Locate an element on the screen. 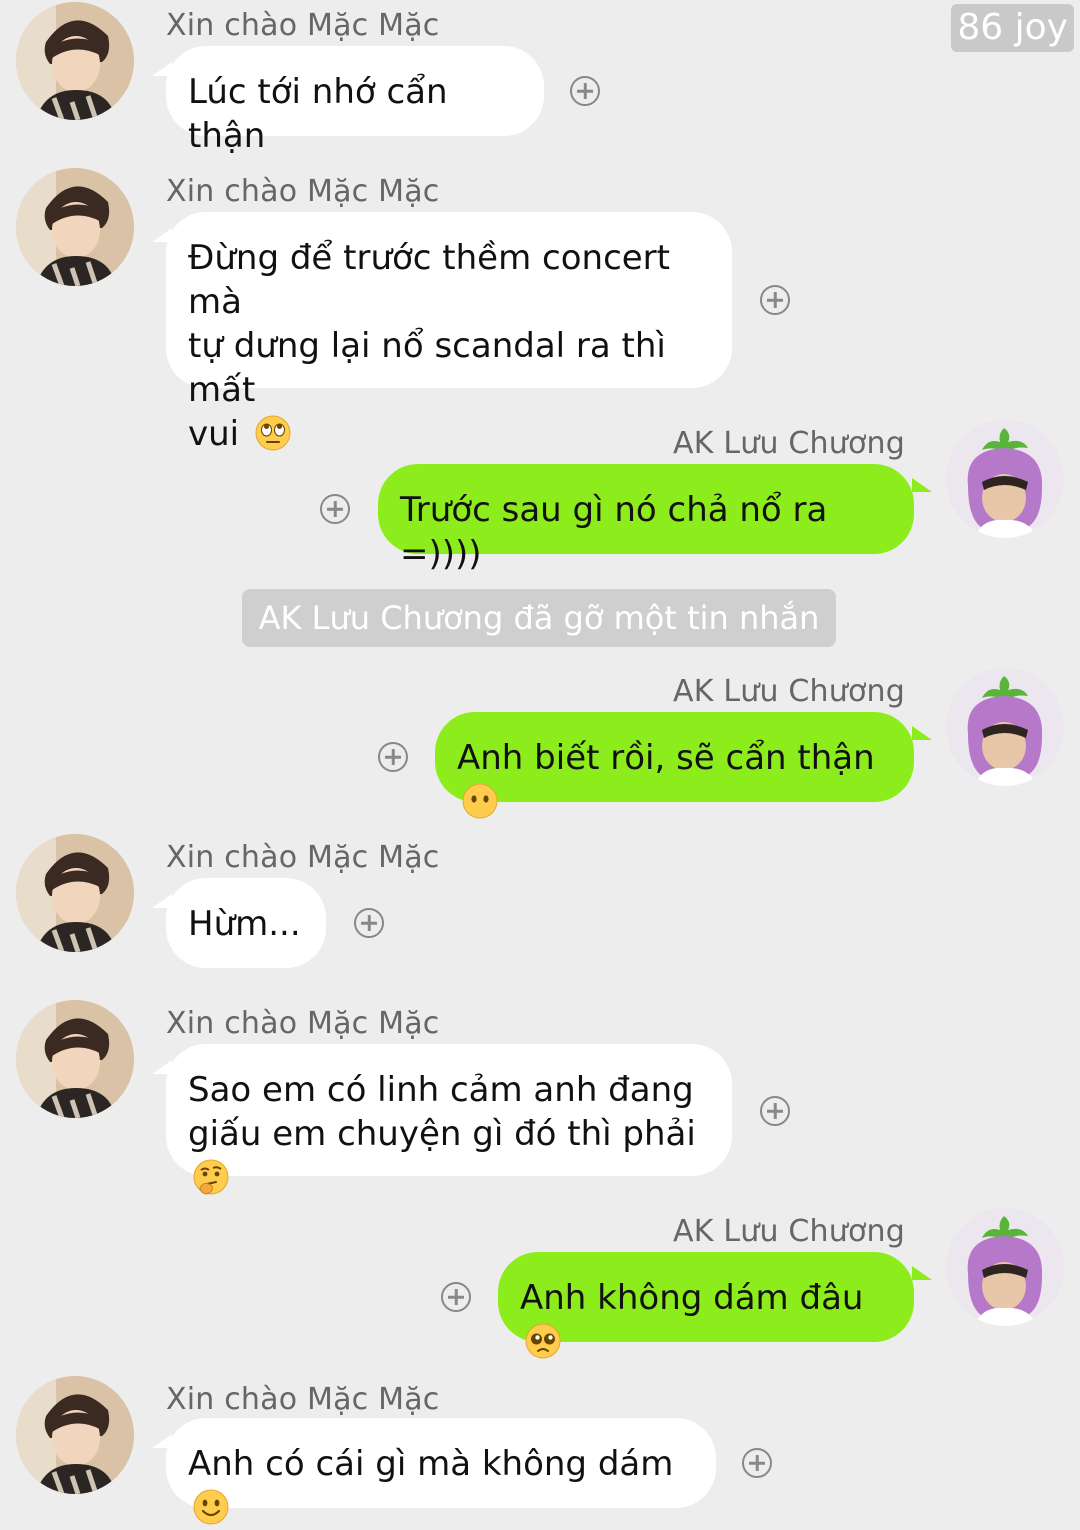  message-bubble: Trước sau gì nó chả nổ ra =)))) is located at coordinates (646, 519).